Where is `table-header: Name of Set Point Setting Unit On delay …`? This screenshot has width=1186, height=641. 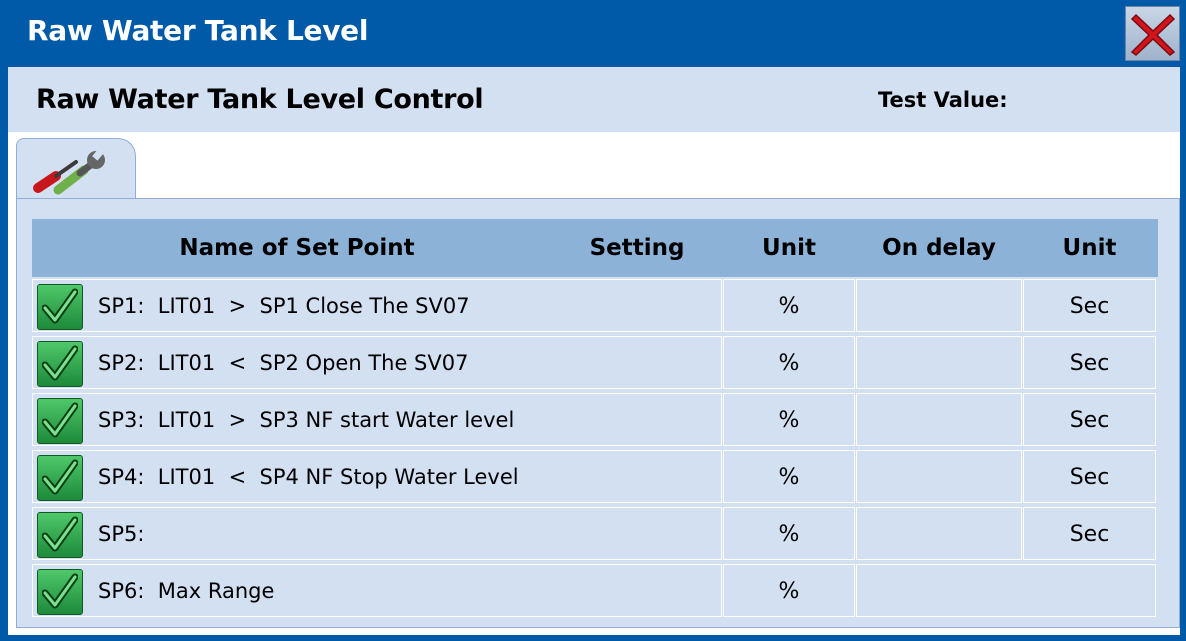 table-header: Name of Set Point Setting Unit On delay … is located at coordinates (595, 248).